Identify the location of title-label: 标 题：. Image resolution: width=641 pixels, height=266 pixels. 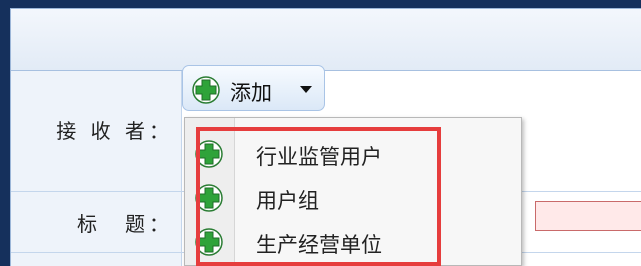
(125, 224).